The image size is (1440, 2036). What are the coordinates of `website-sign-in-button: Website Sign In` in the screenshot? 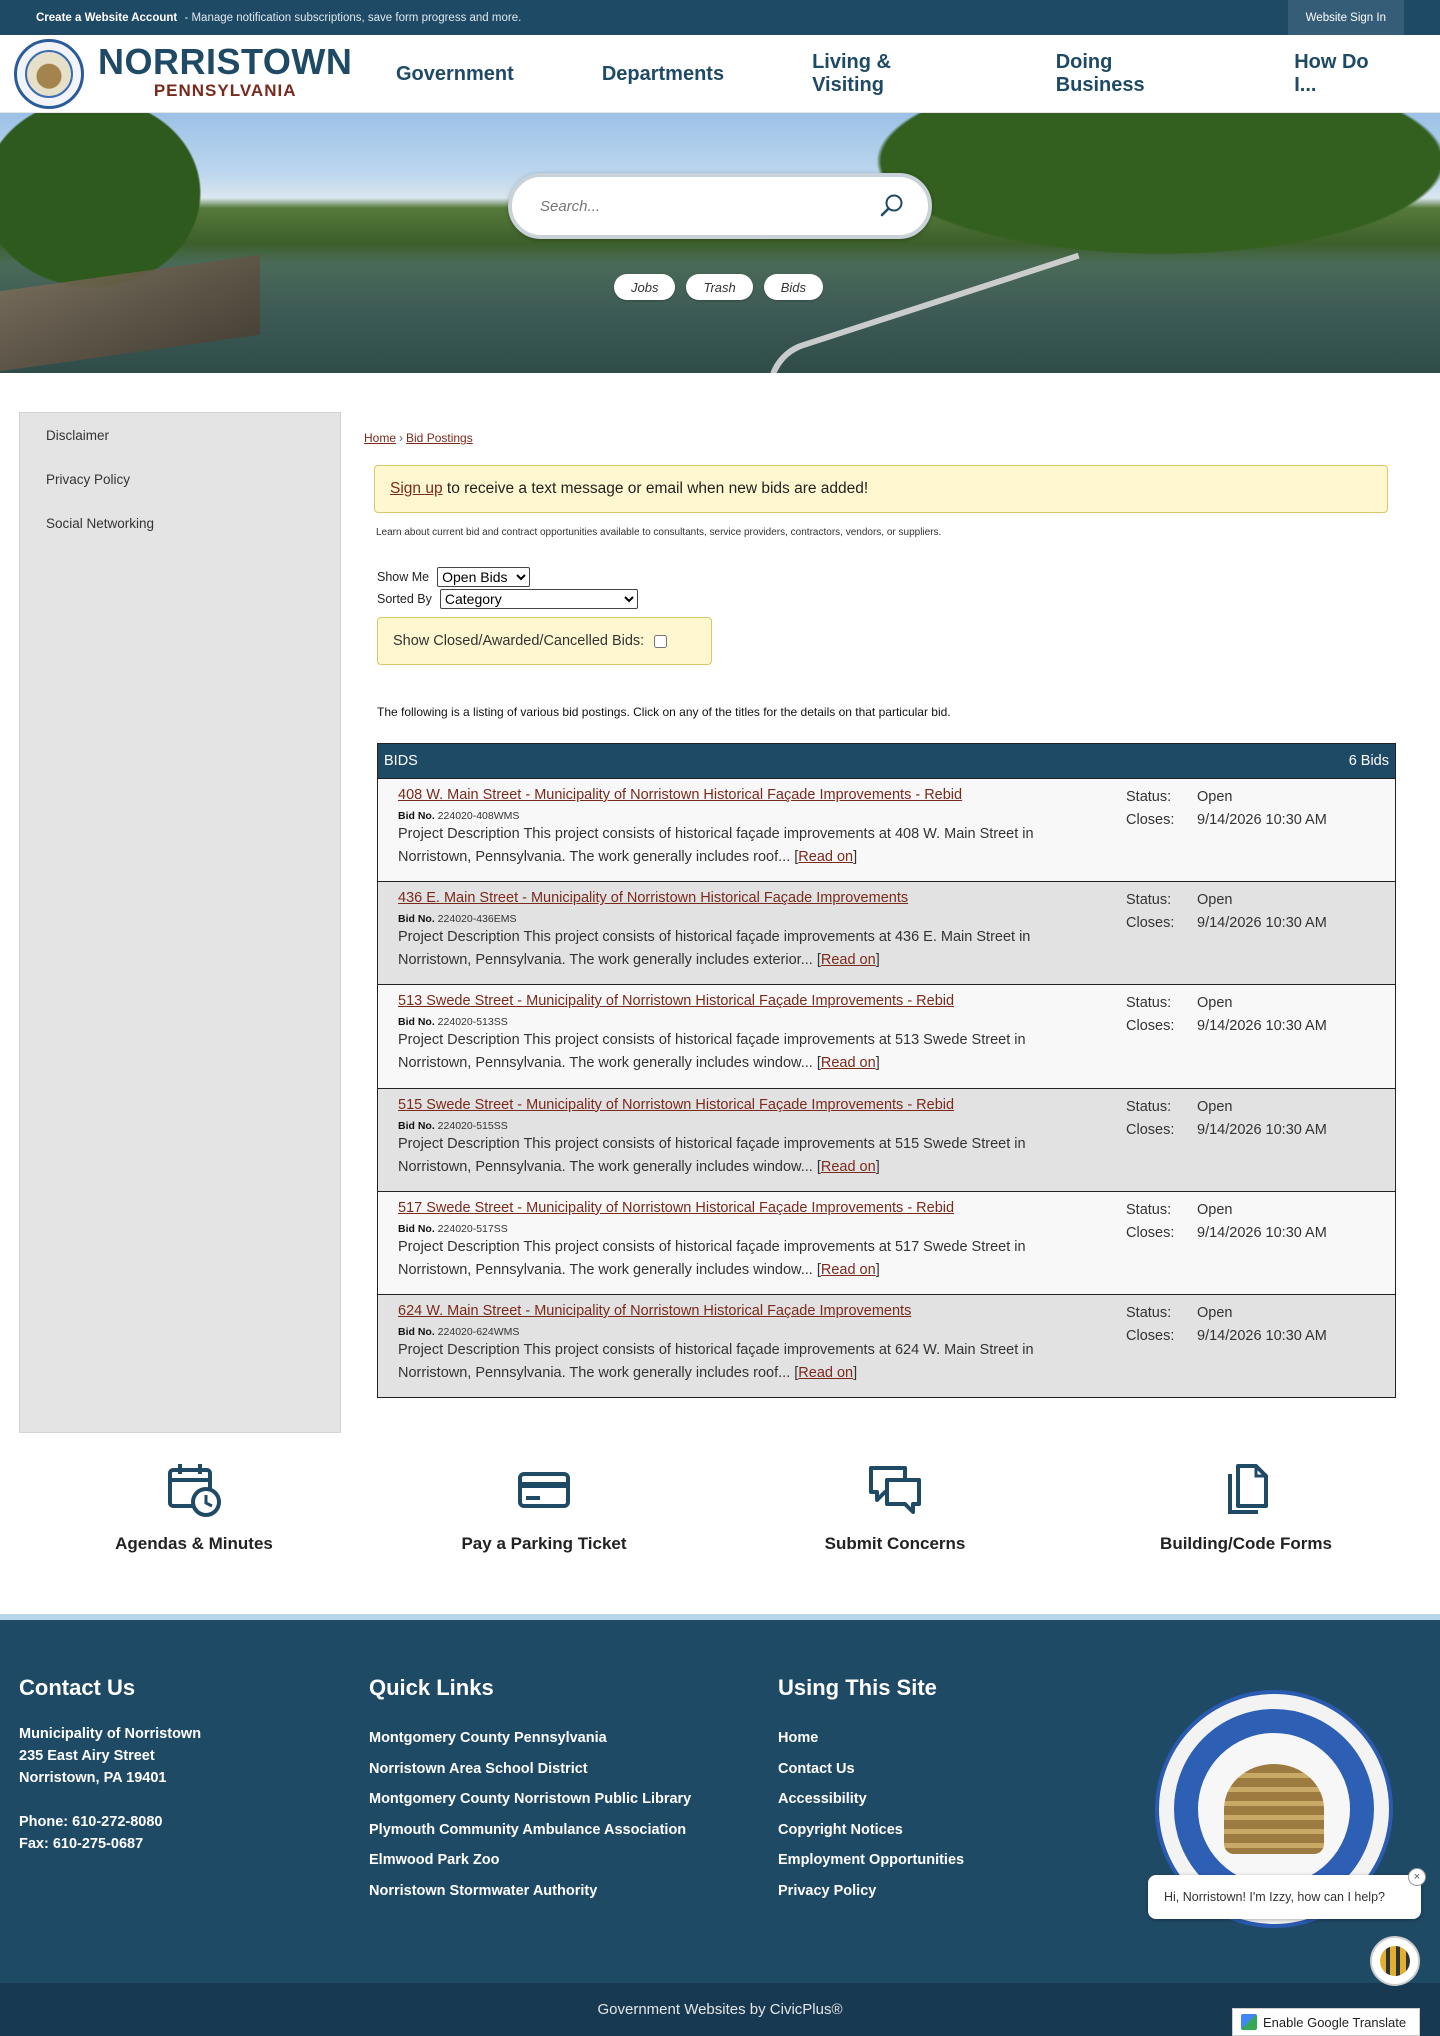 It's located at (1345, 17).